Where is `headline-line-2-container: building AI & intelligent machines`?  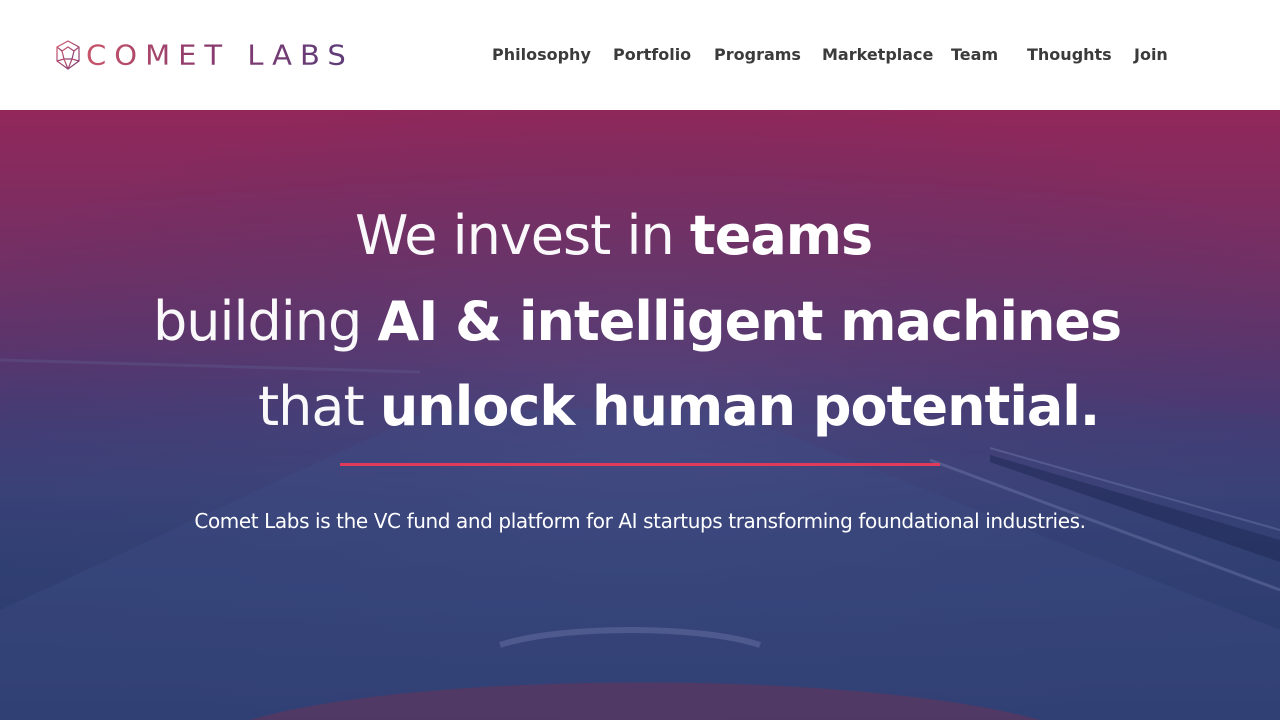 headline-line-2-container: building AI & intelligent machines is located at coordinates (637, 322).